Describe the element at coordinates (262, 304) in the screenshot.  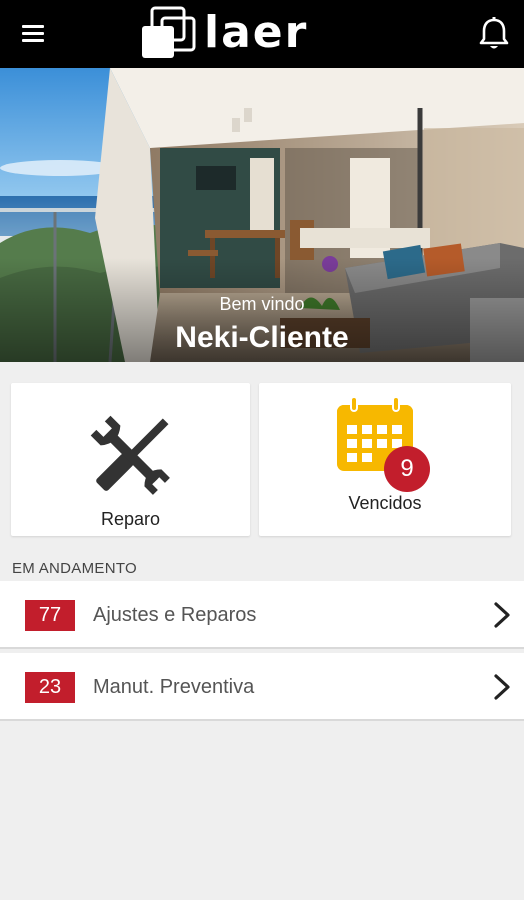
I see `welcome-text: Bem vindo` at that location.